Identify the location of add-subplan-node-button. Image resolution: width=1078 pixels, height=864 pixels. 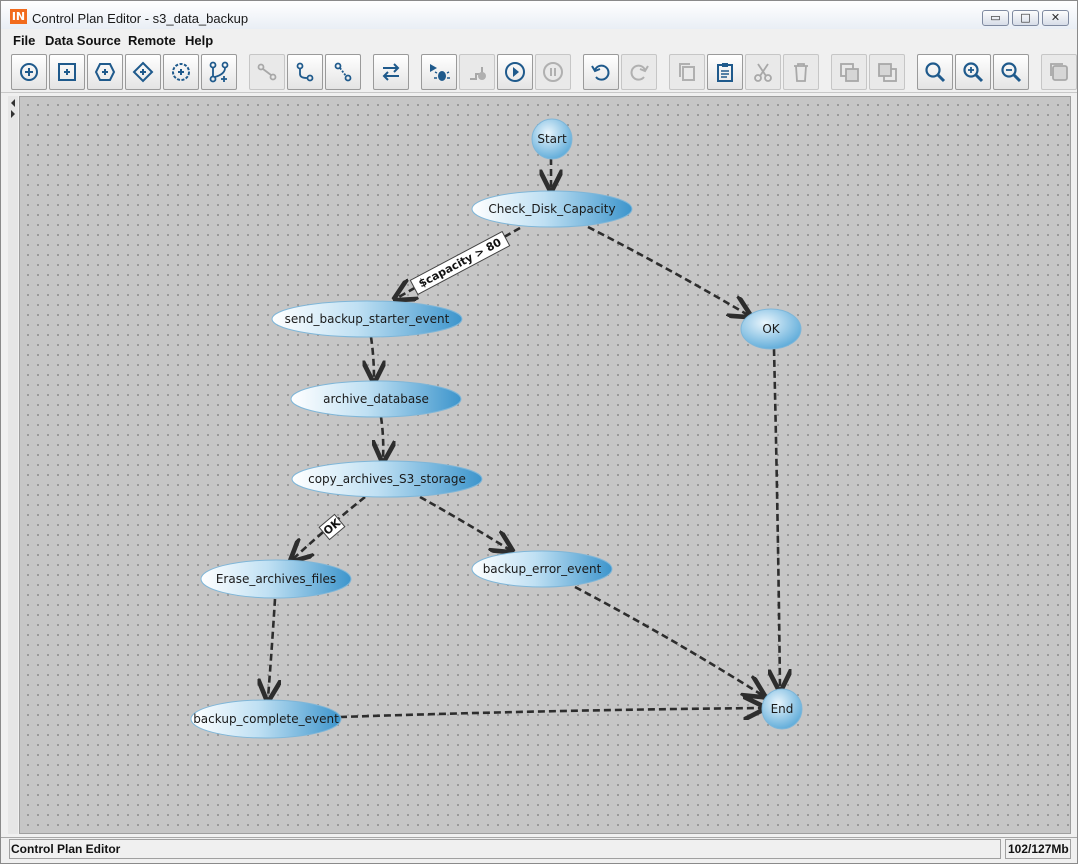
(105, 72).